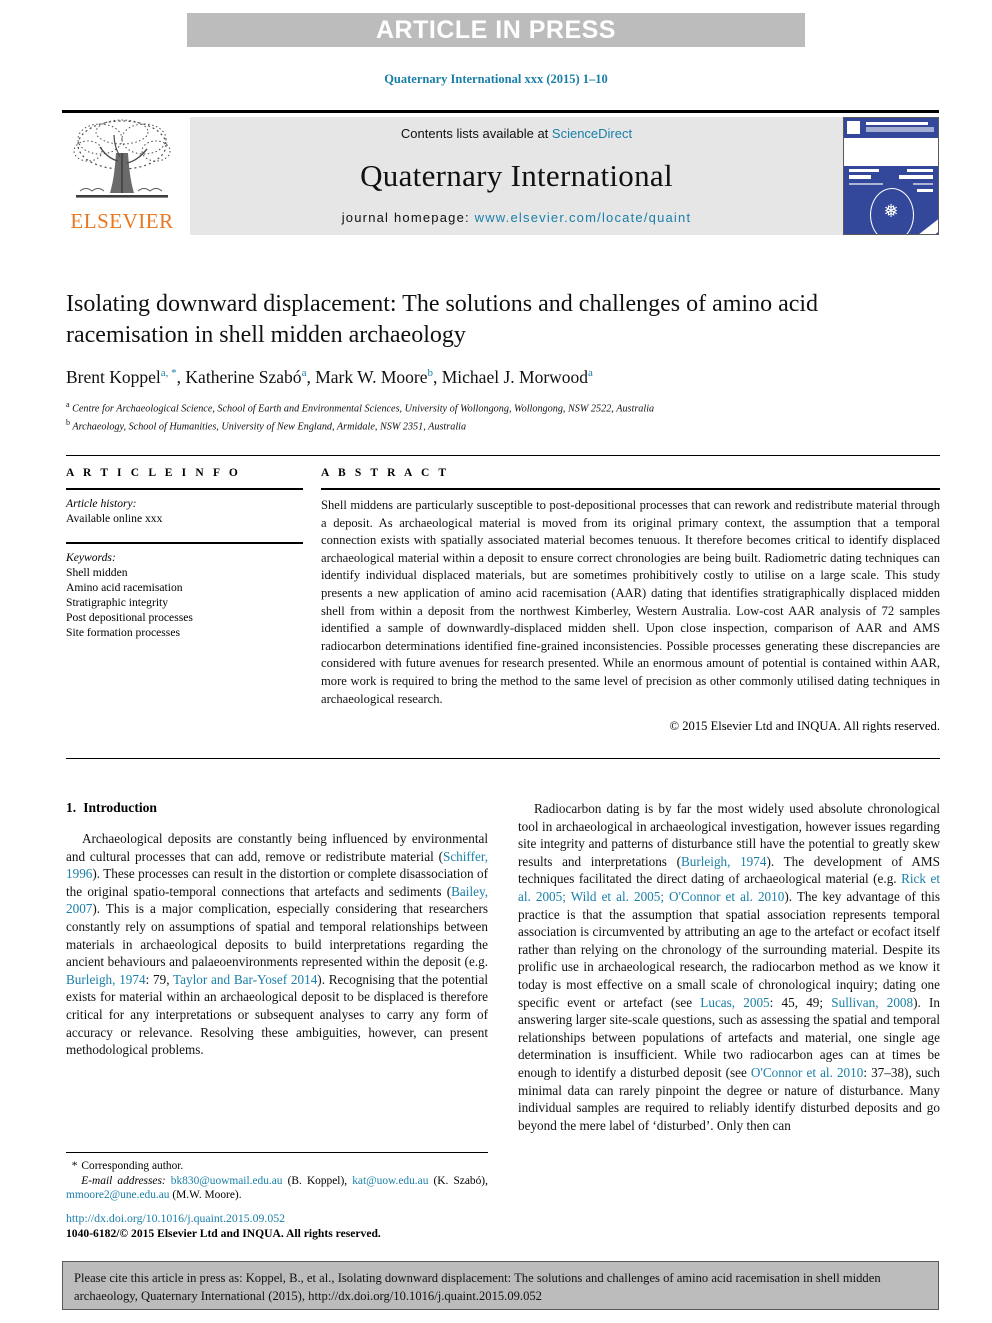  What do you see at coordinates (583, 217) in the screenshot?
I see `journal-homepage-link: www.elsevier.com/locate/quaint` at bounding box center [583, 217].